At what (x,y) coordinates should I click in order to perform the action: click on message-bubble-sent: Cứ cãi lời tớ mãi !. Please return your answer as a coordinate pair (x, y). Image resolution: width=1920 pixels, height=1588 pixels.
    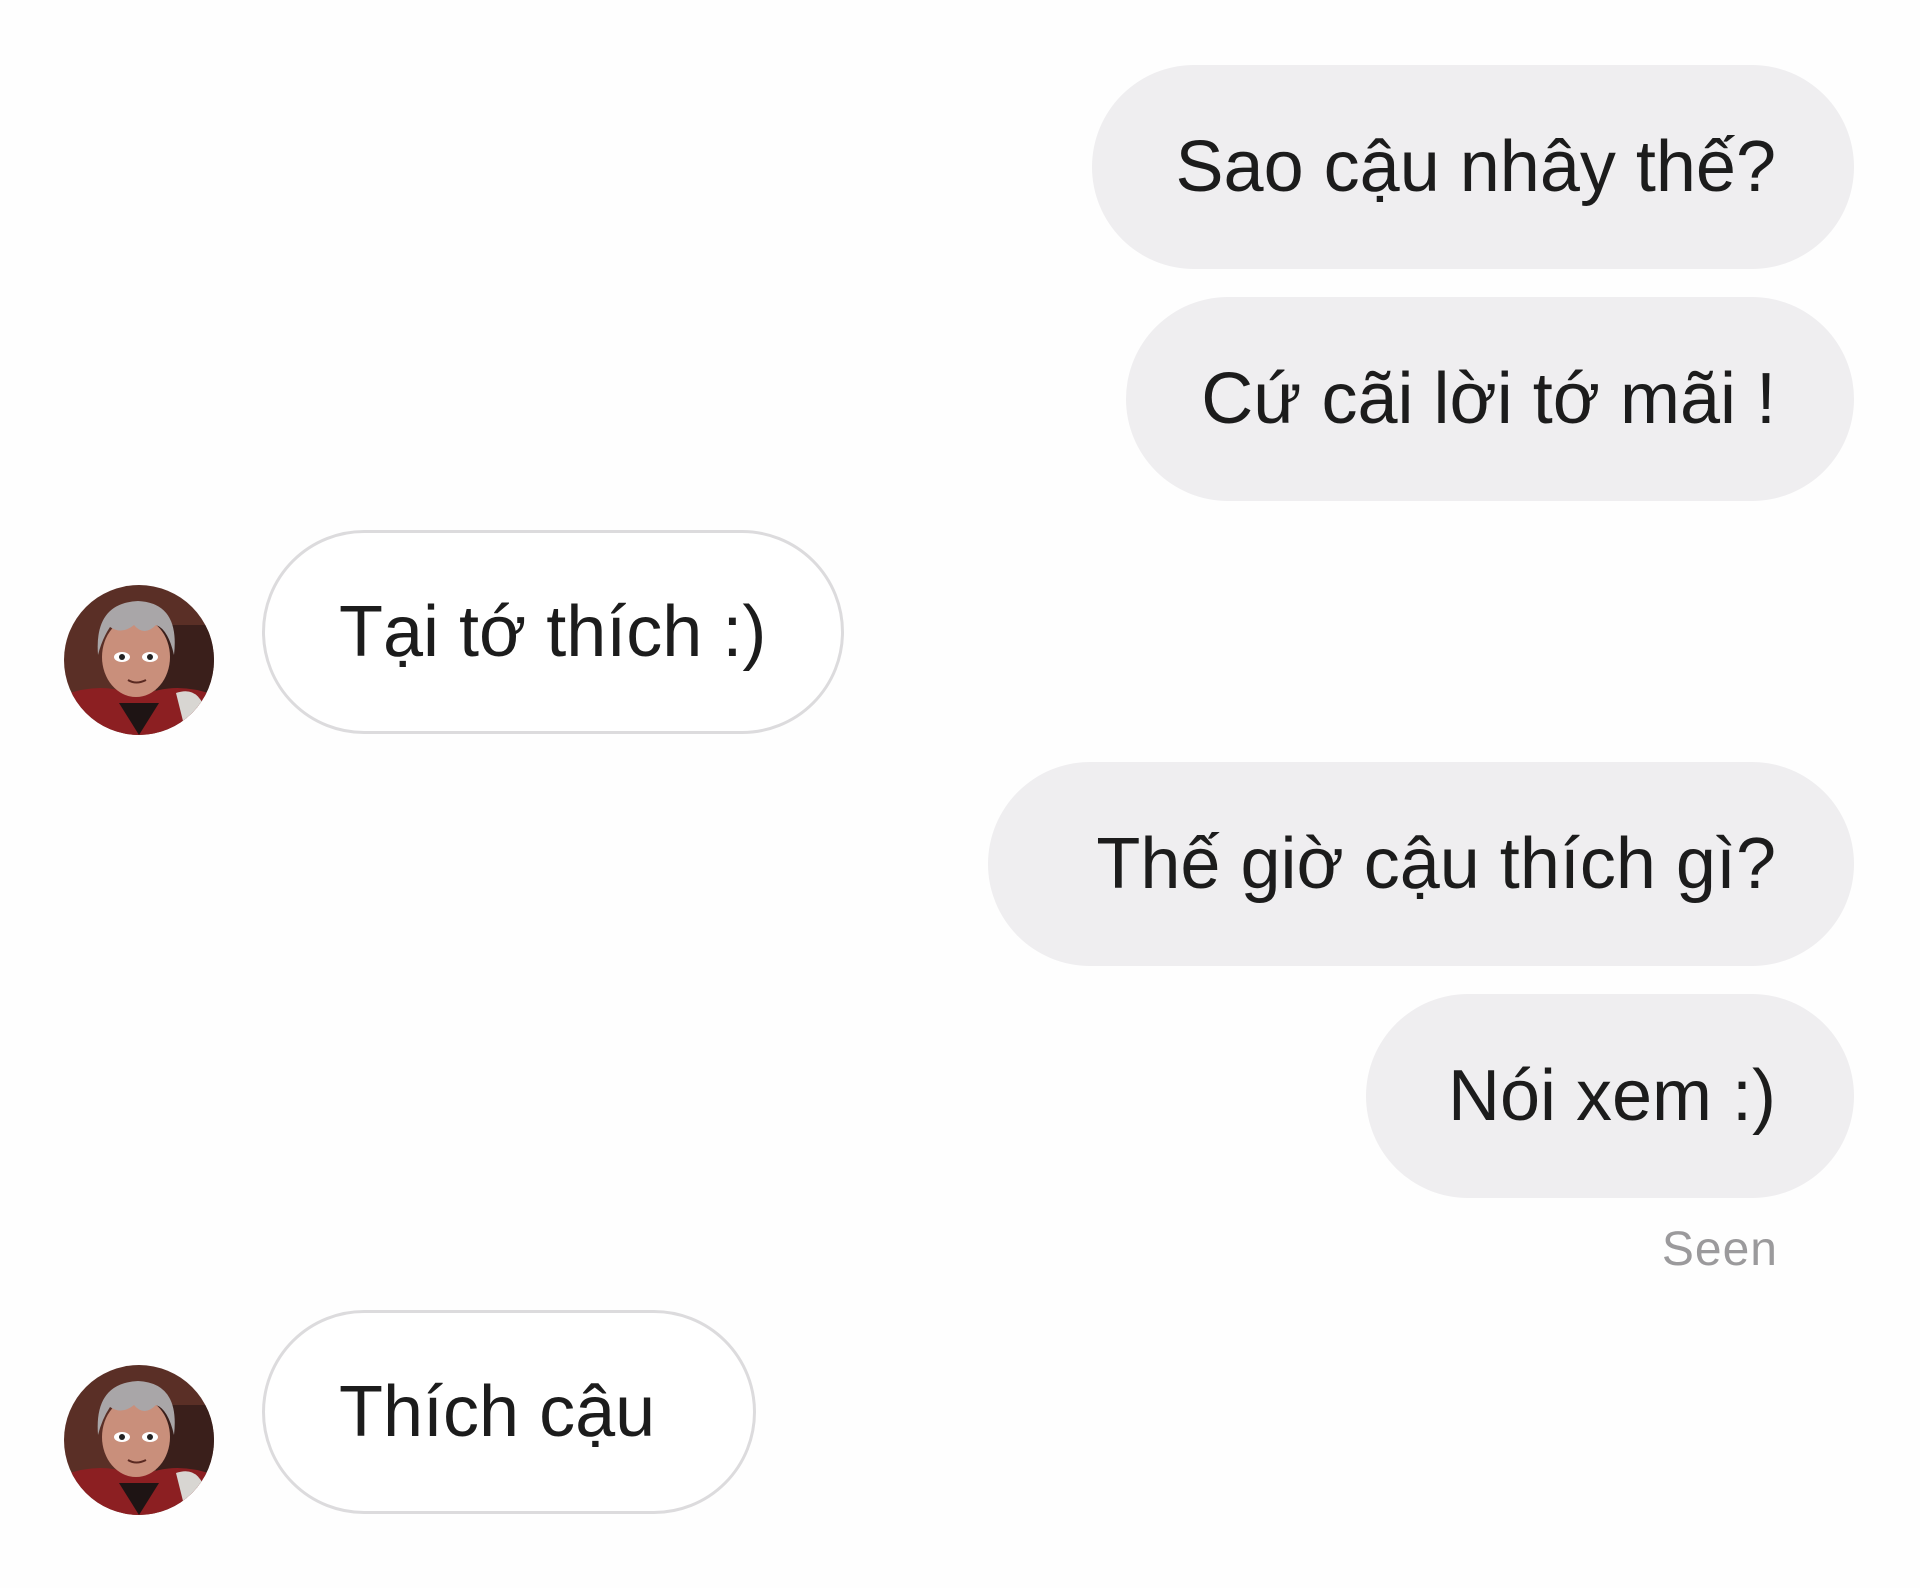
    Looking at the image, I should click on (1490, 399).